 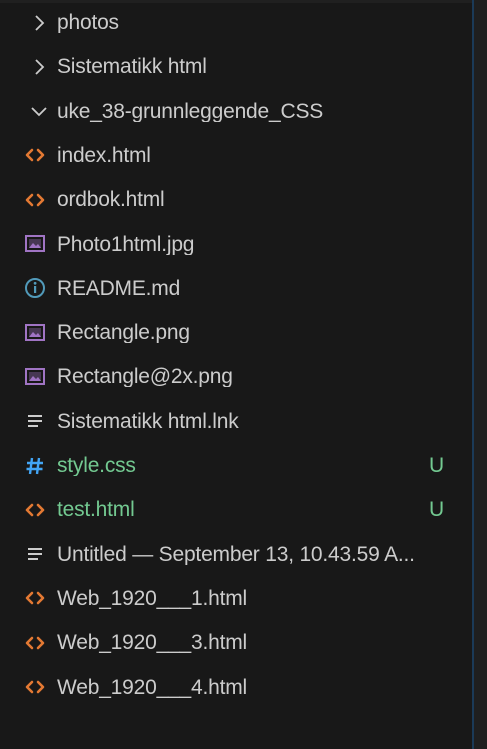 I want to click on tree-item-label: test.html, so click(x=96, y=510).